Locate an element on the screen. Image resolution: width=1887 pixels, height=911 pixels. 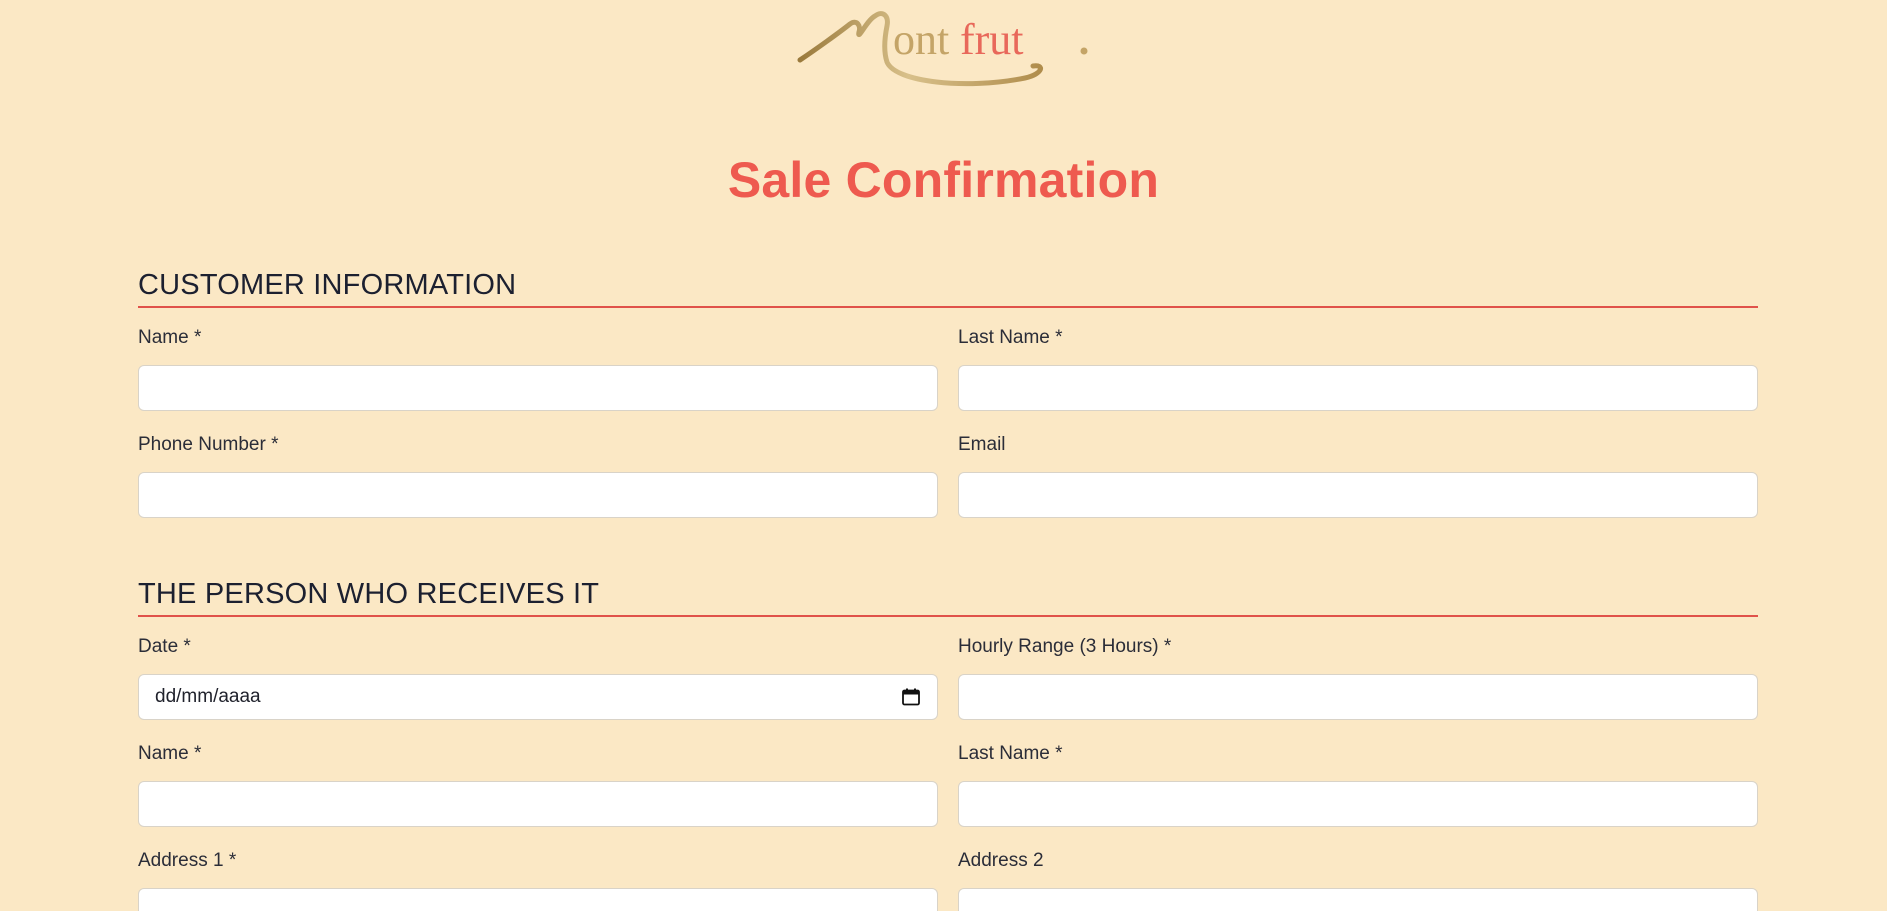
hourly-range-input is located at coordinates (1358, 697).